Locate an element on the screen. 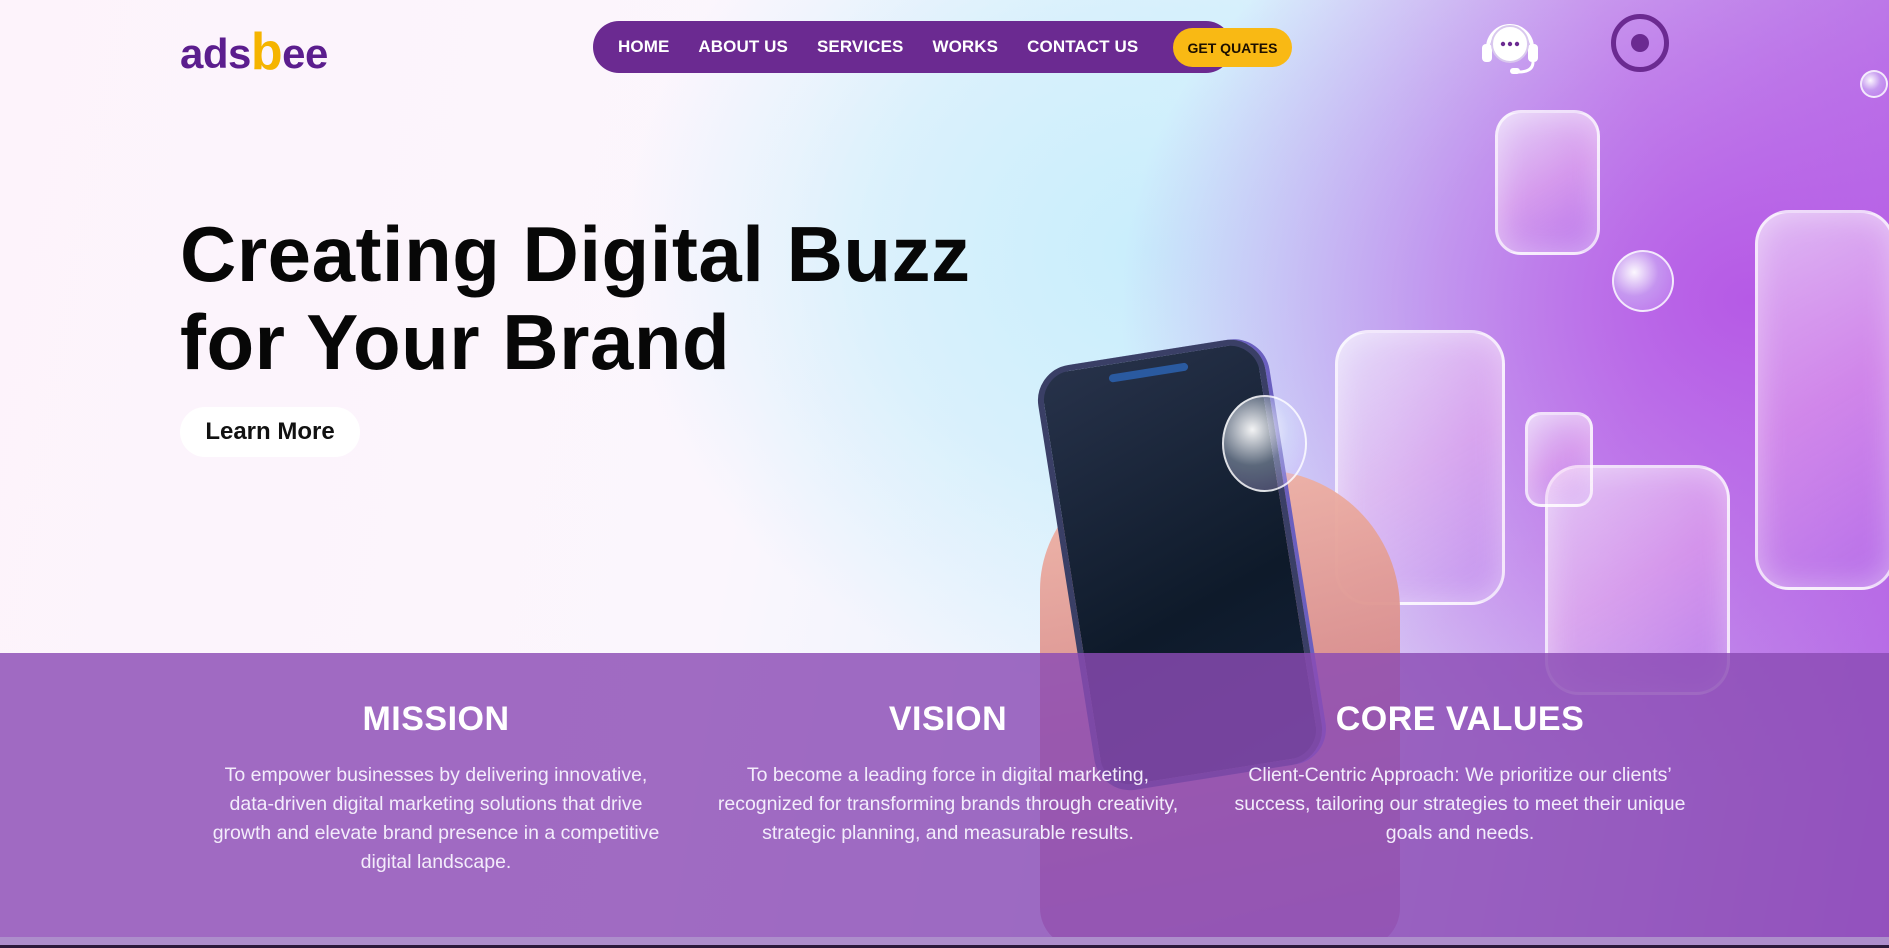 This screenshot has height=948, width=1889. vision-heading: VISION is located at coordinates (948, 719).